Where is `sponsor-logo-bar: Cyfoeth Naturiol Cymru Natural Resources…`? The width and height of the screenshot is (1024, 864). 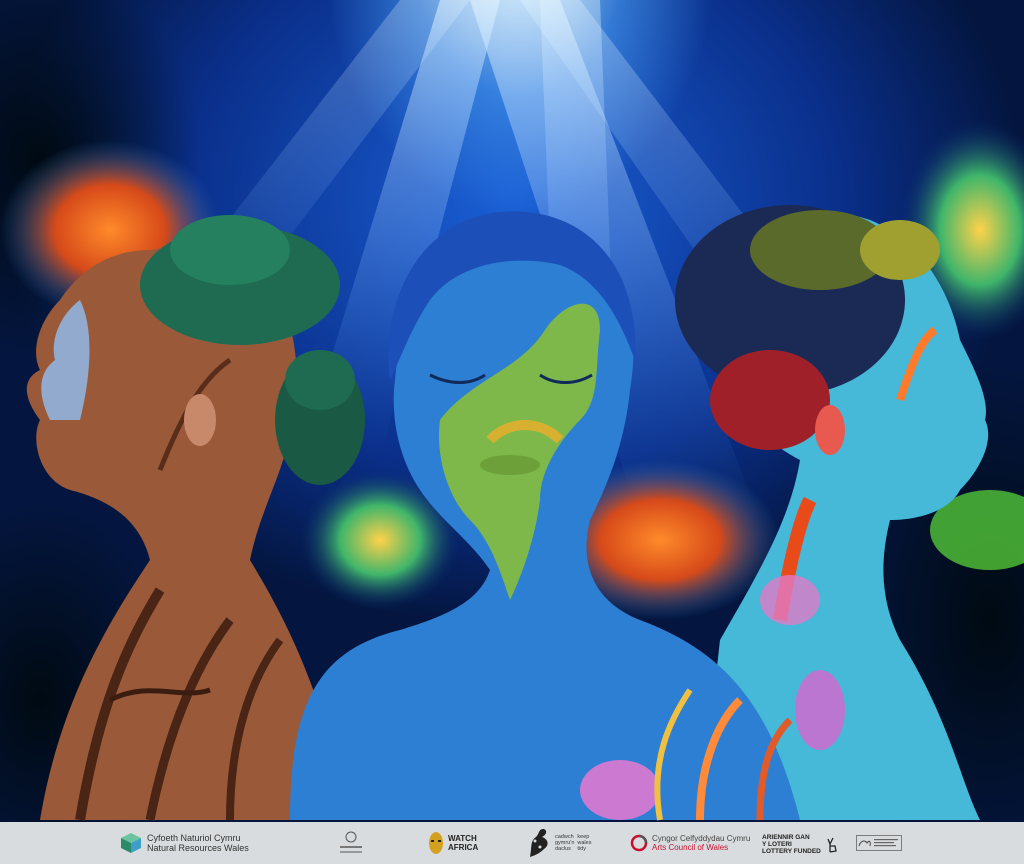 sponsor-logo-bar: Cyfoeth Naturiol Cymru Natural Resources… is located at coordinates (512, 843).